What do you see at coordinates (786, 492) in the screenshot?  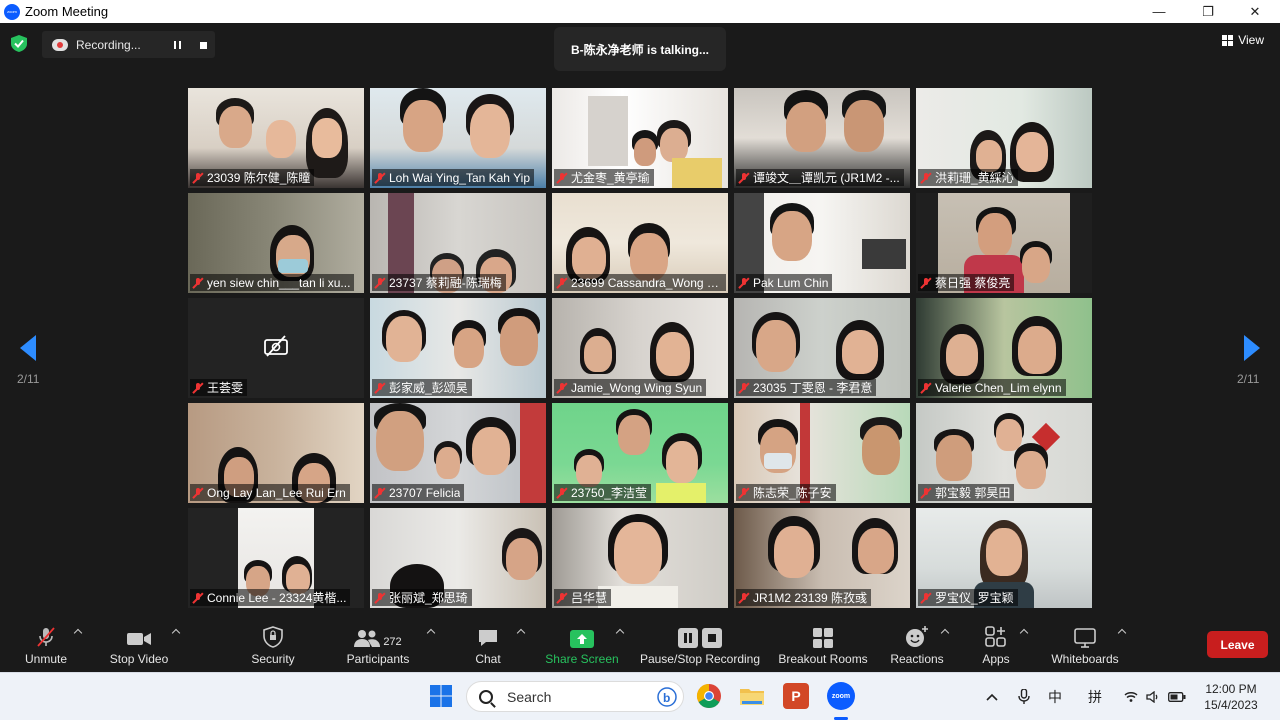 I see `participant-name-tag: 陈志荣_陈子安` at bounding box center [786, 492].